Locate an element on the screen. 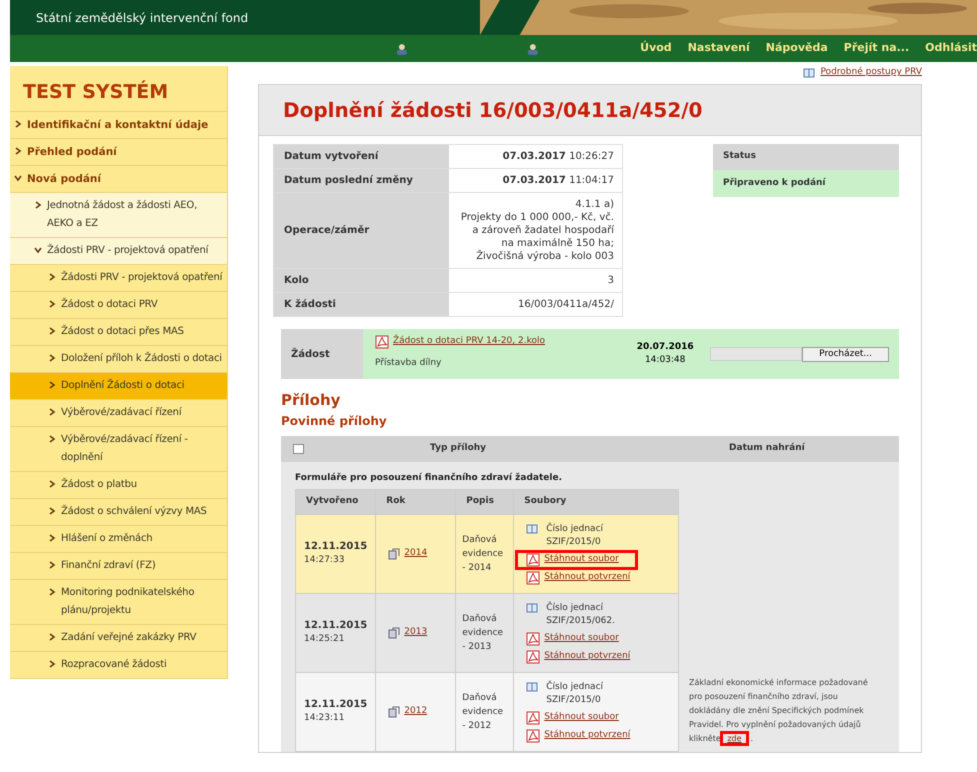 Image resolution: width=977 pixels, height=772 pixels. description-cell: Daňová evidence - 2012 is located at coordinates (485, 711).